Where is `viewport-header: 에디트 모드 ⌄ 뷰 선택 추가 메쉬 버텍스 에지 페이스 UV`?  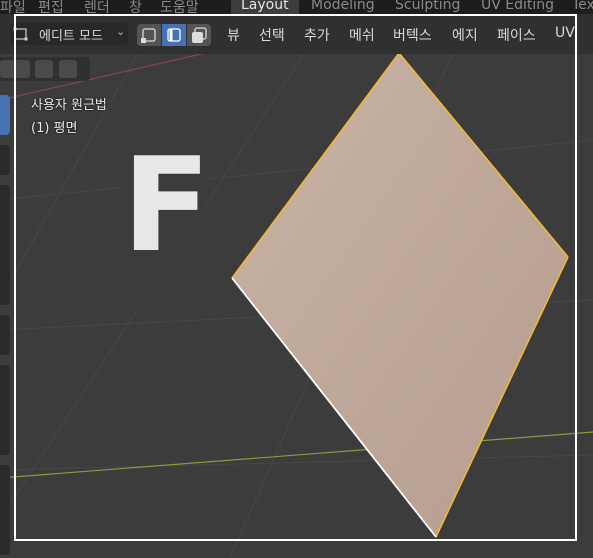
viewport-header: 에디트 모드 ⌄ 뷰 선택 추가 메쉬 버텍스 에지 페이스 UV is located at coordinates (296, 34).